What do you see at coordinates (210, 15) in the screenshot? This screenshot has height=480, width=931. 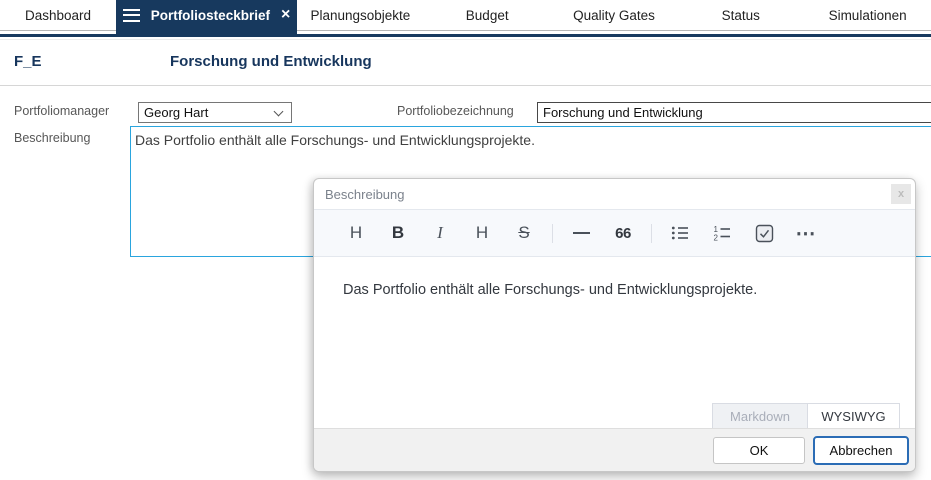 I see `tab-portfoliosteckbrief-label: Portfoliosteckbrief` at bounding box center [210, 15].